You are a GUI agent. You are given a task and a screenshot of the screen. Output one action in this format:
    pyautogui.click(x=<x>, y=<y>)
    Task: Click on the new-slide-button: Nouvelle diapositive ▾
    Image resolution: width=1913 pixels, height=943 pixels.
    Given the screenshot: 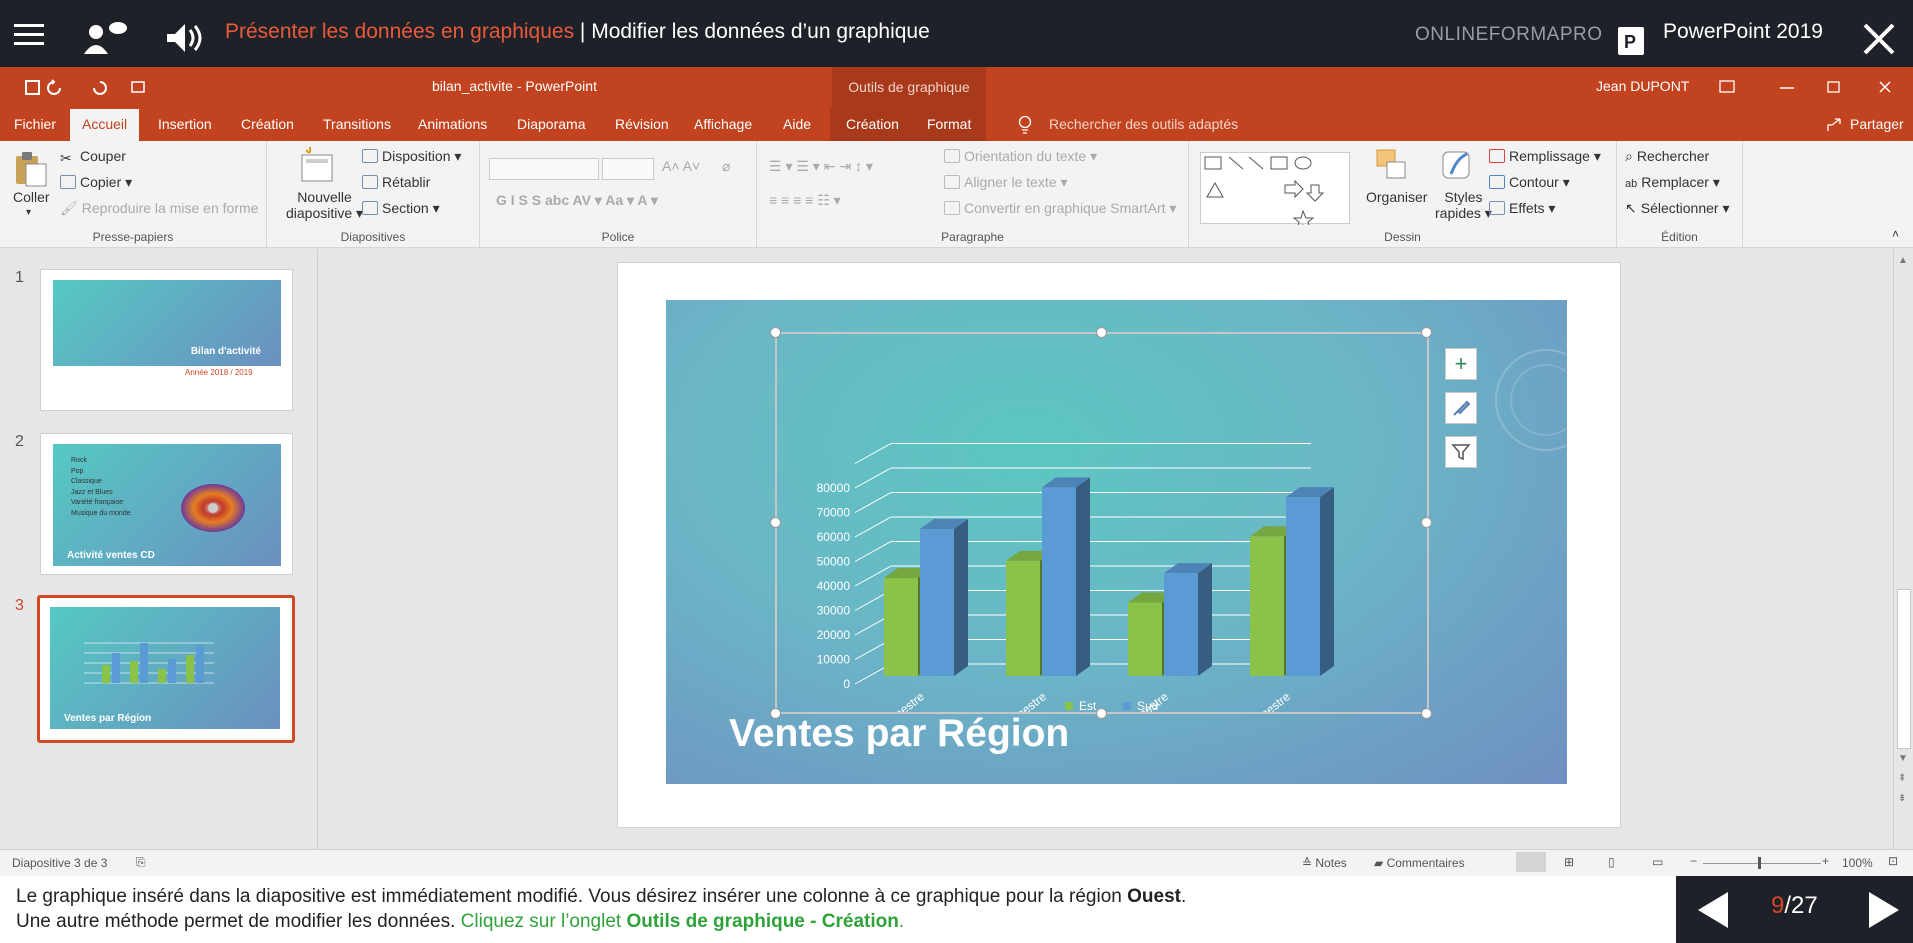 What is the action you would take?
    pyautogui.click(x=324, y=205)
    